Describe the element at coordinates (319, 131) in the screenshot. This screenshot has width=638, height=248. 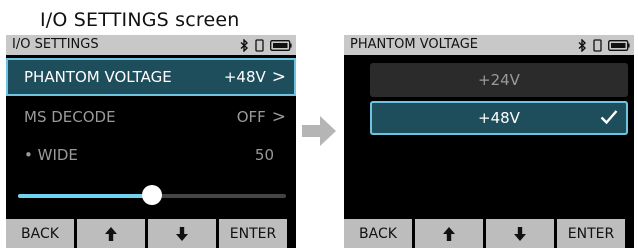
I see `right-arrow-icon` at that location.